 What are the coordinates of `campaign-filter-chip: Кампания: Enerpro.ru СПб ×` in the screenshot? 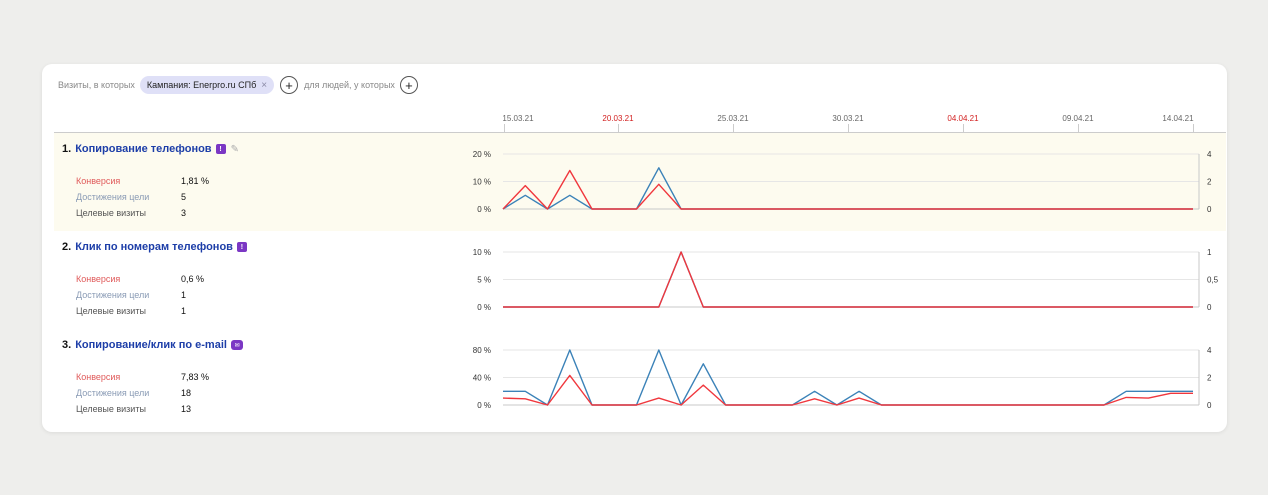 It's located at (207, 85).